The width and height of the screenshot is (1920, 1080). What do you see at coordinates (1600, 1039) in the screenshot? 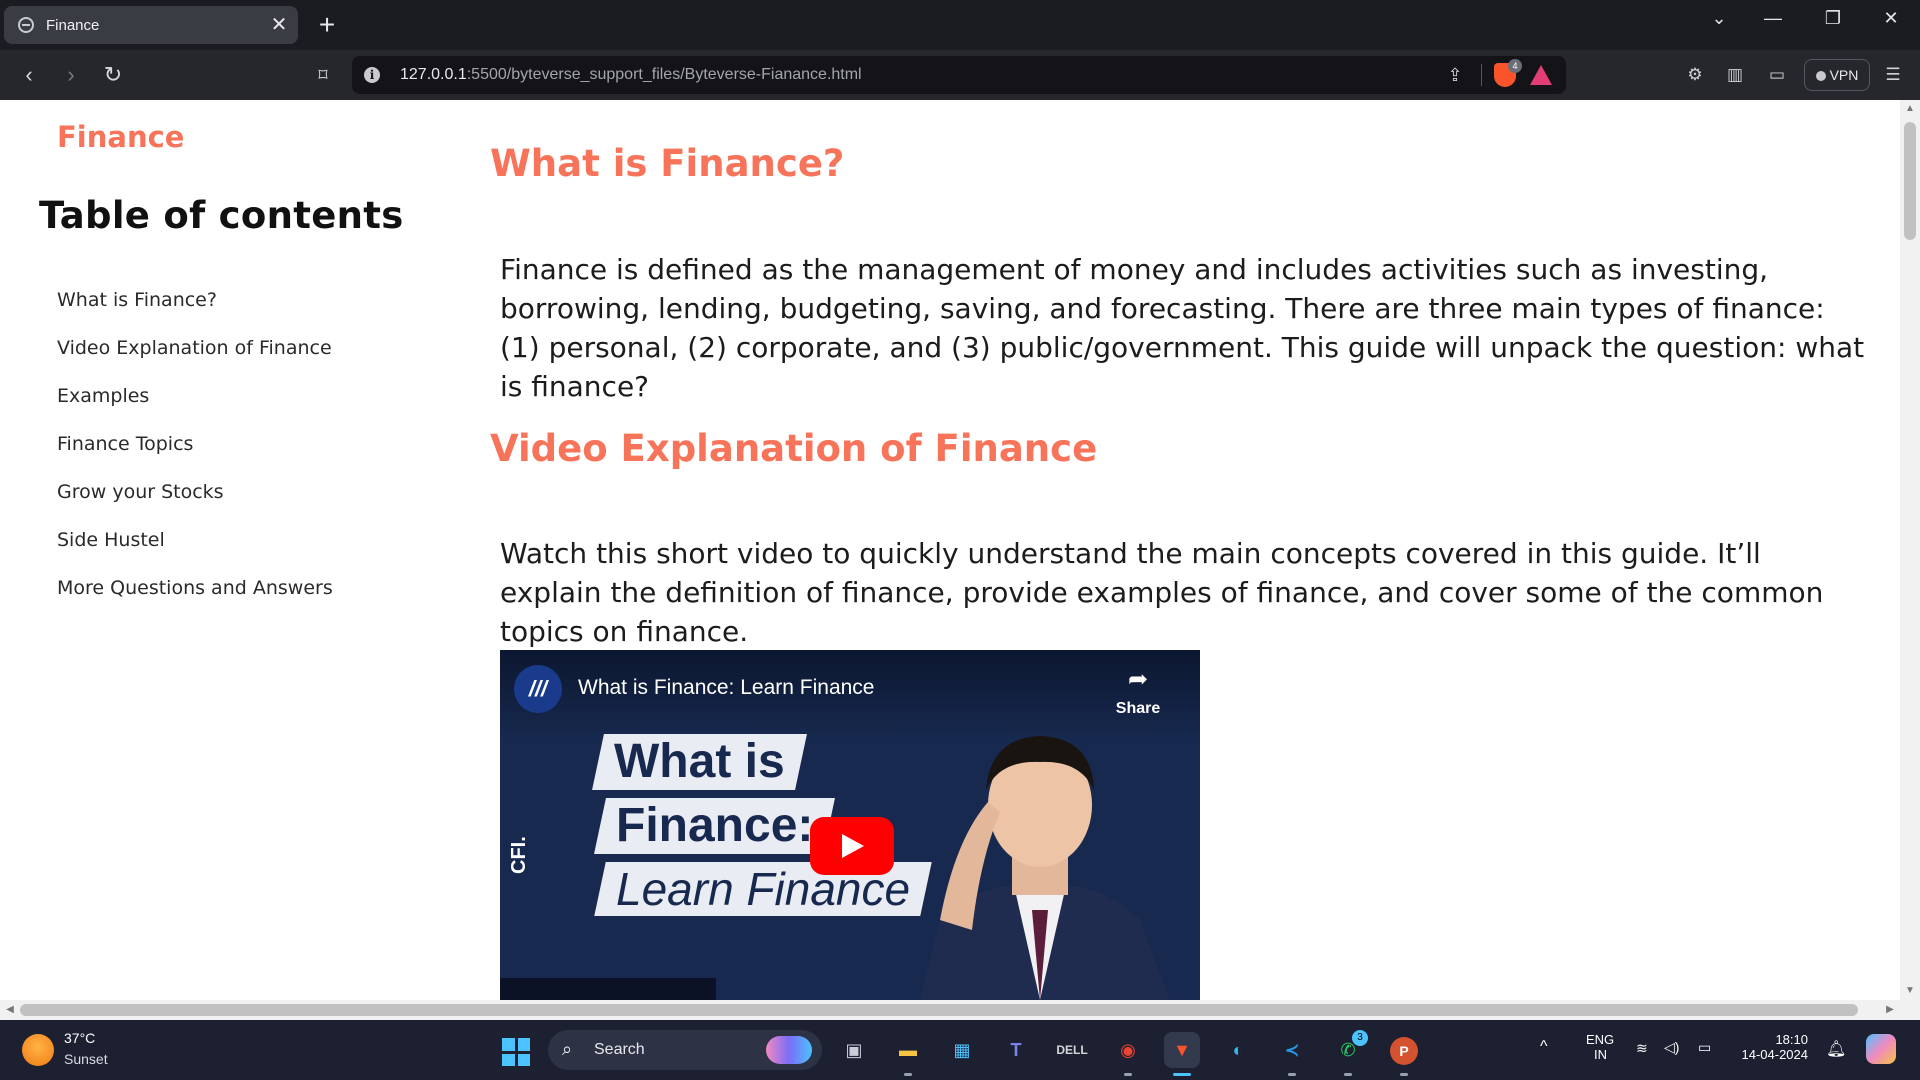
I see `language-line1: ENG` at bounding box center [1600, 1039].